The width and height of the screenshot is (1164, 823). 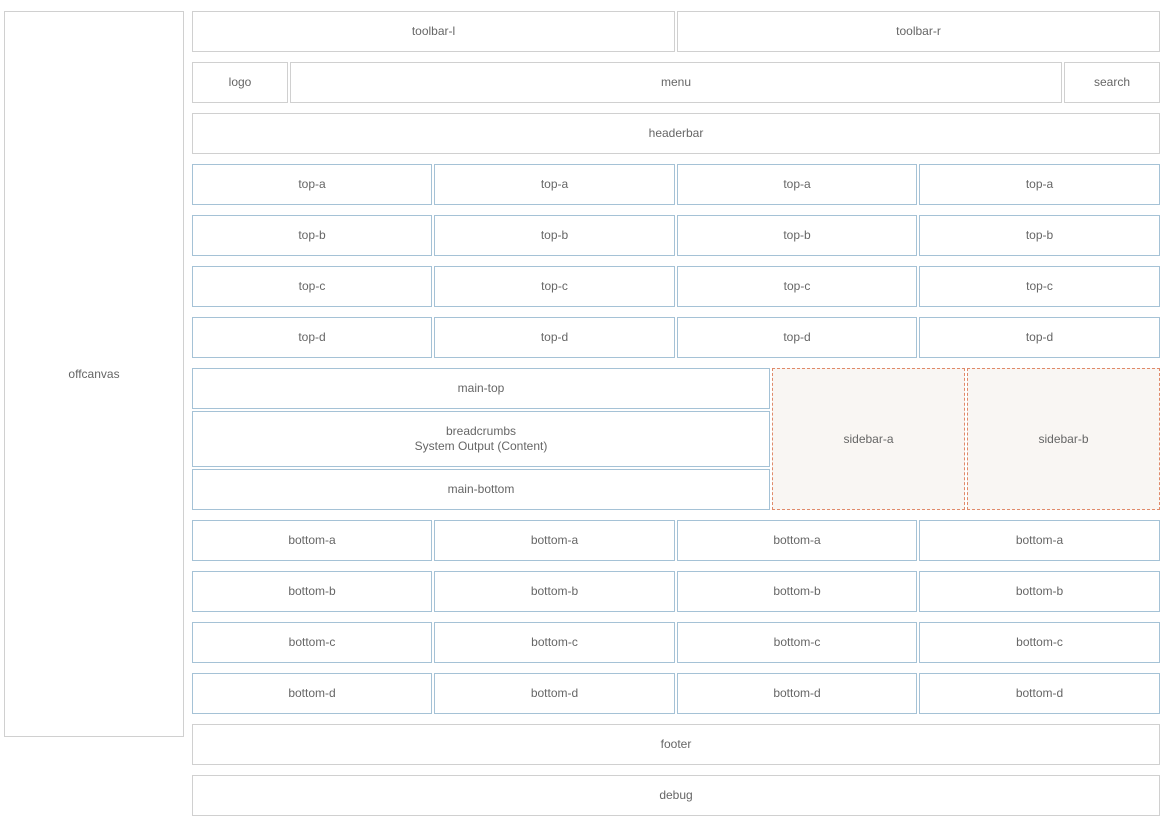 What do you see at coordinates (797, 184) in the screenshot?
I see `top-a-3: top-a` at bounding box center [797, 184].